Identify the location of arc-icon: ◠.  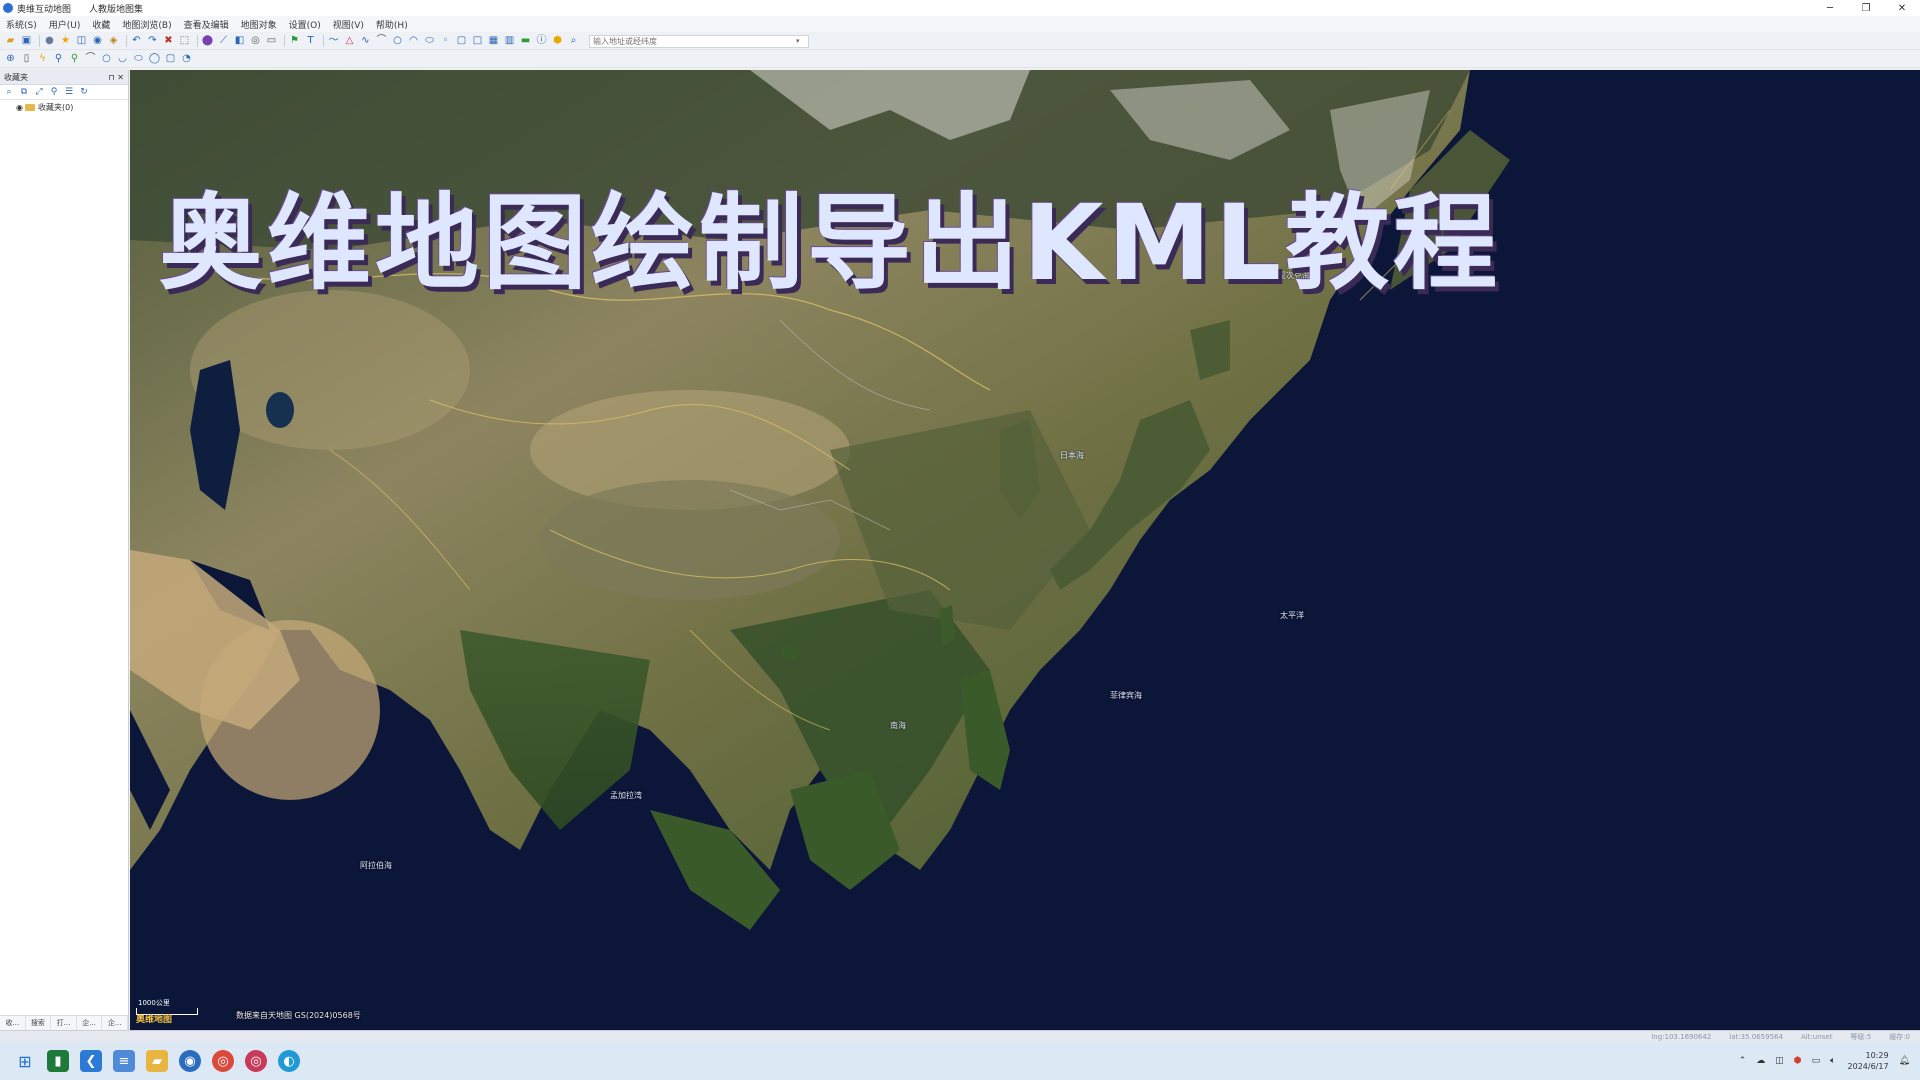
(413, 41).